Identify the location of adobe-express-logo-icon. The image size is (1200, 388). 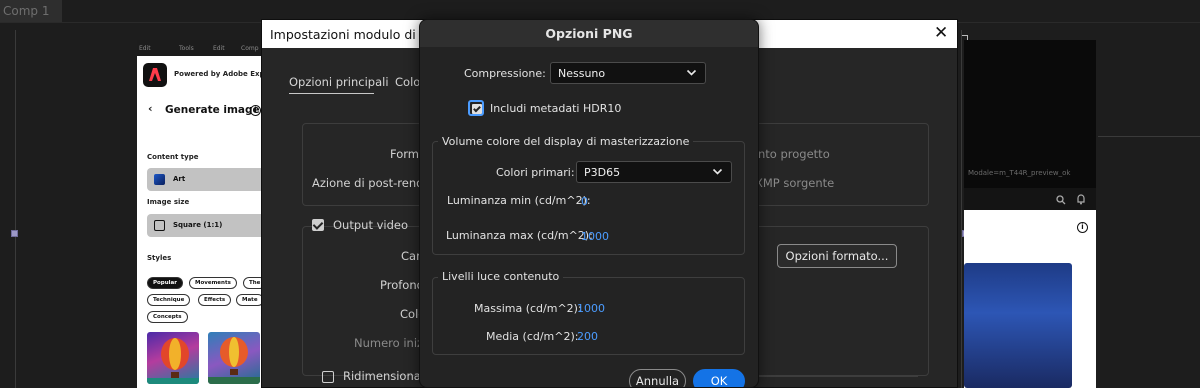
(155, 75).